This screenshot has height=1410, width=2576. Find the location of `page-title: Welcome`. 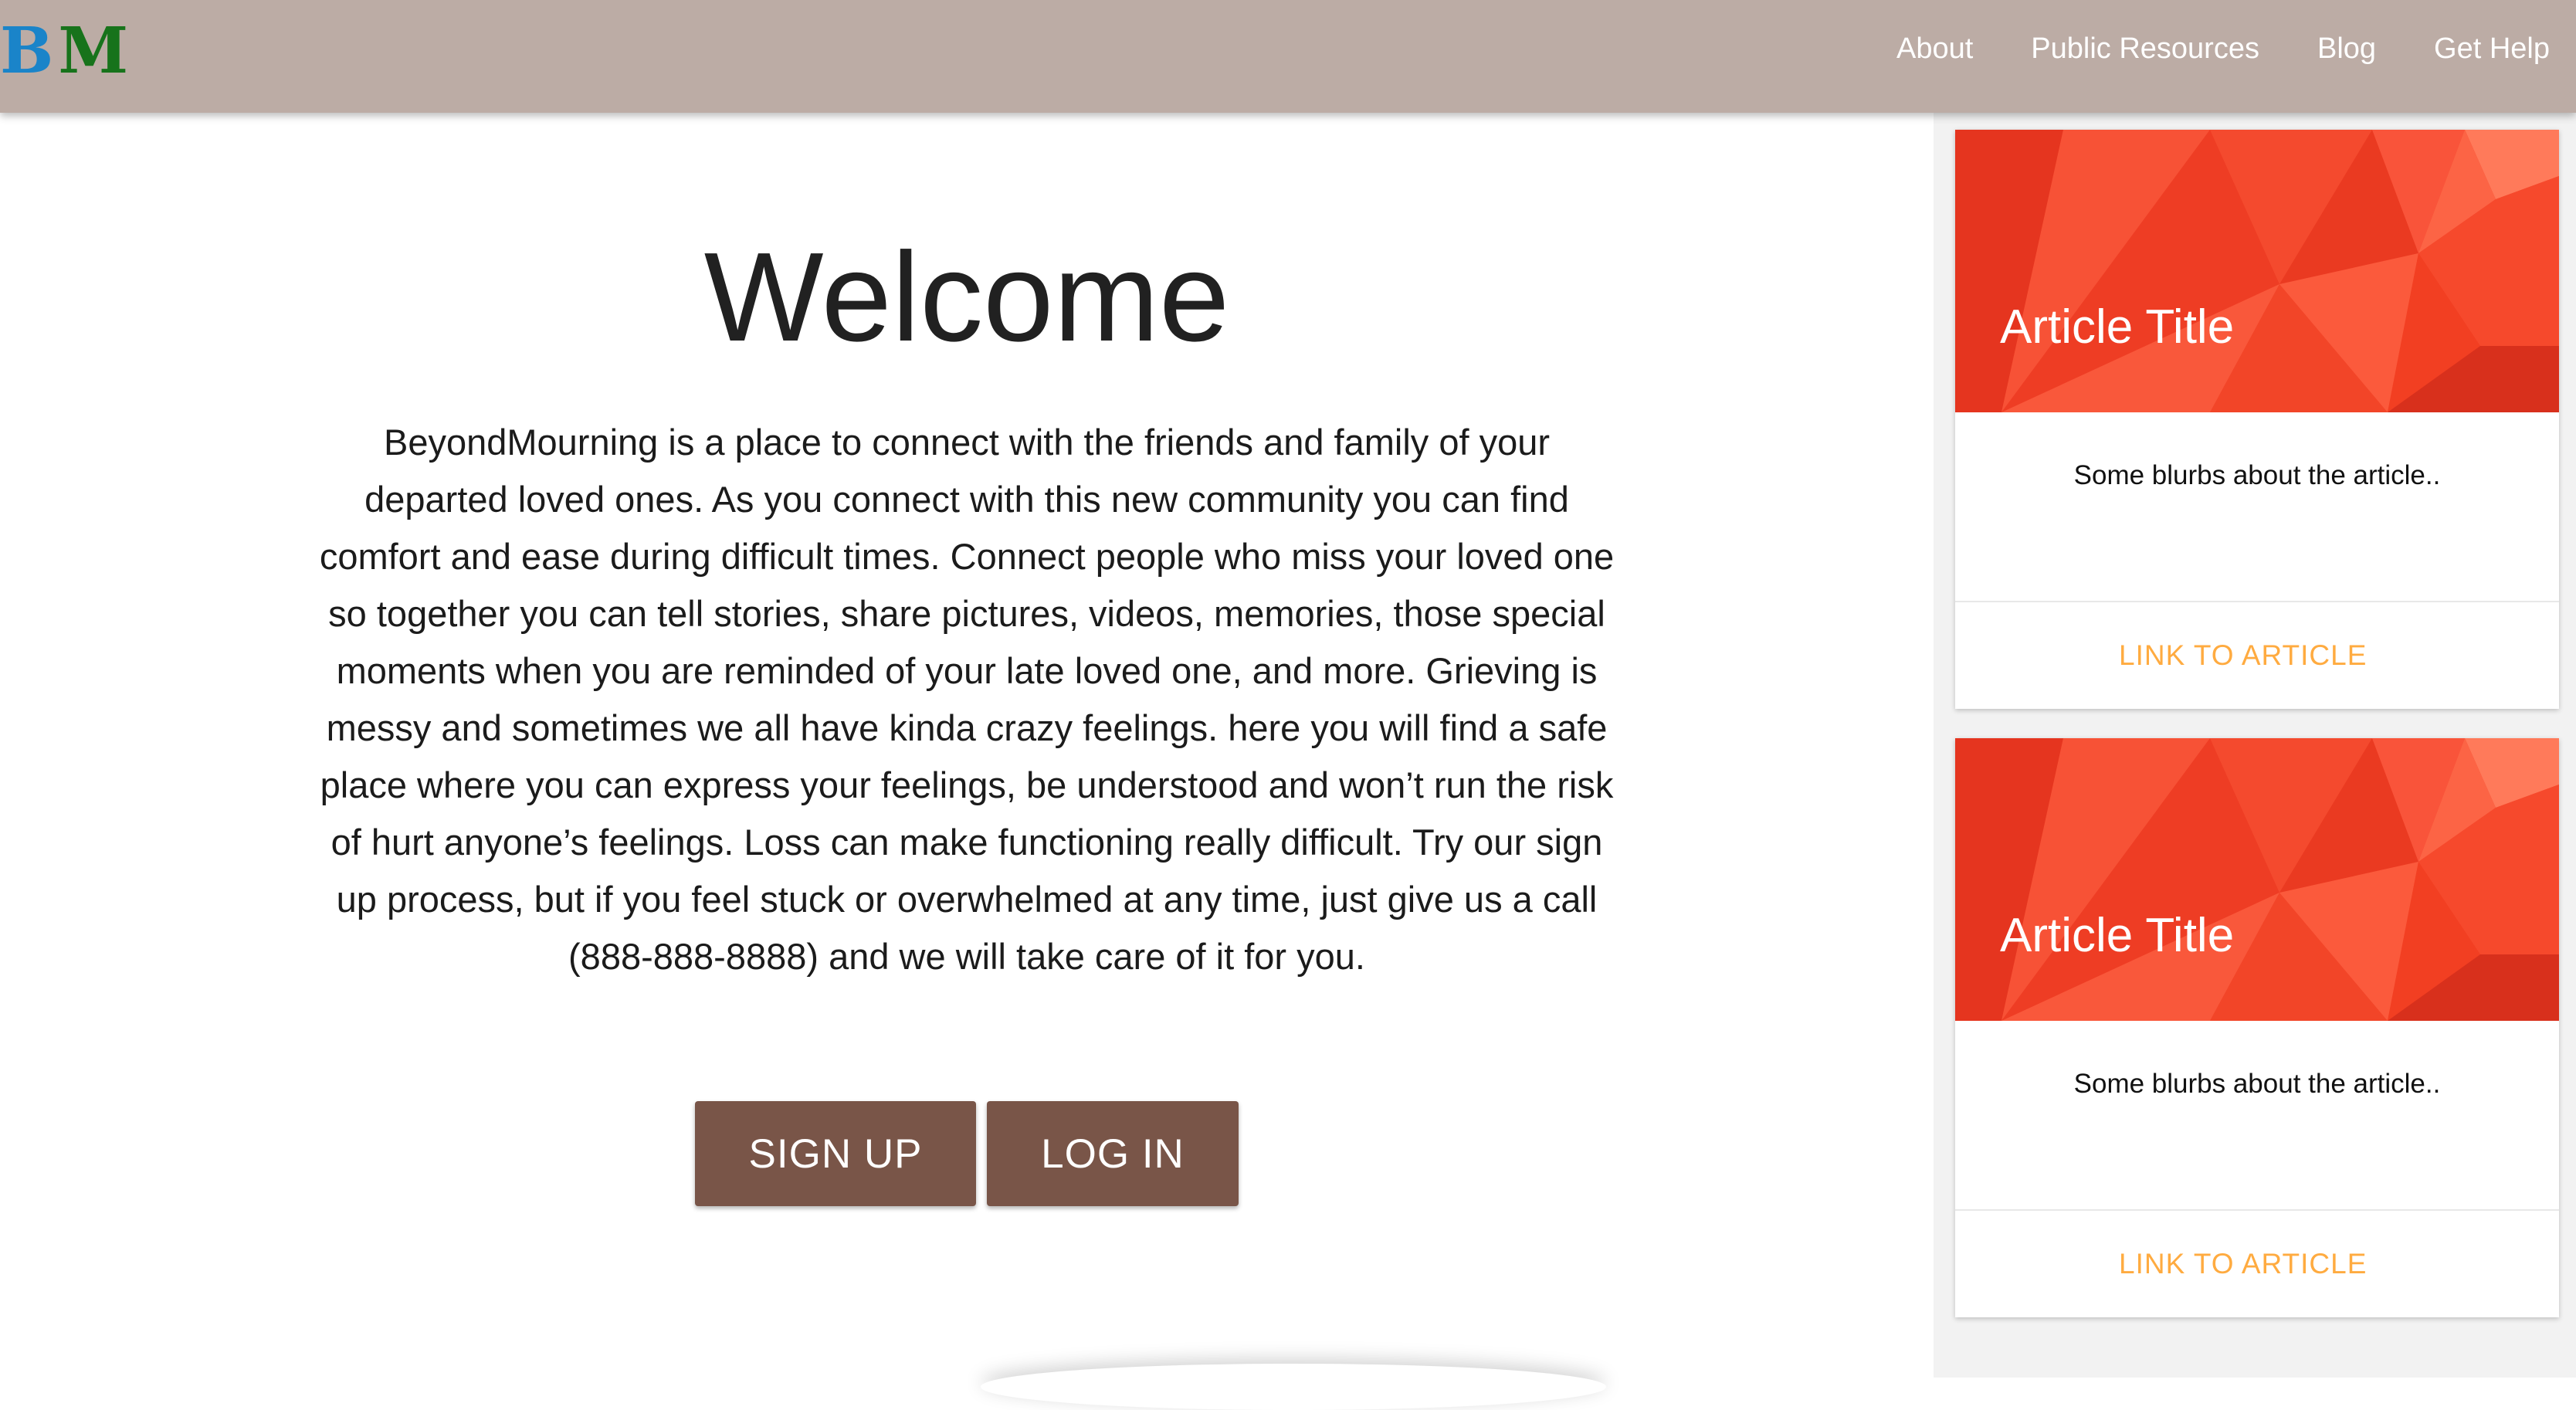

page-title: Welcome is located at coordinates (966, 297).